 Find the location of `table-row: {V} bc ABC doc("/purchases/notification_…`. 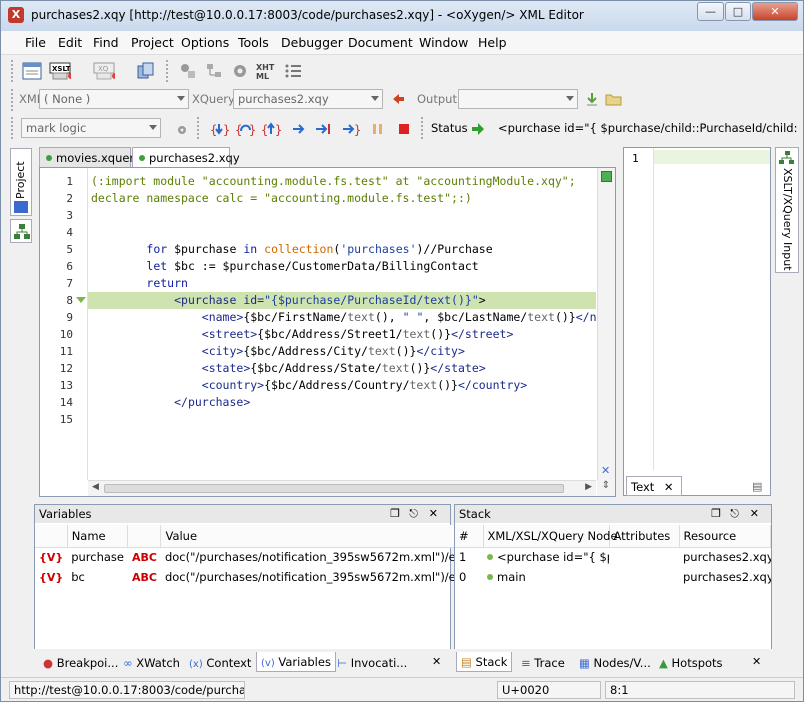

table-row: {V} bc ABC doc("/purchases/notification_… is located at coordinates (278, 577).